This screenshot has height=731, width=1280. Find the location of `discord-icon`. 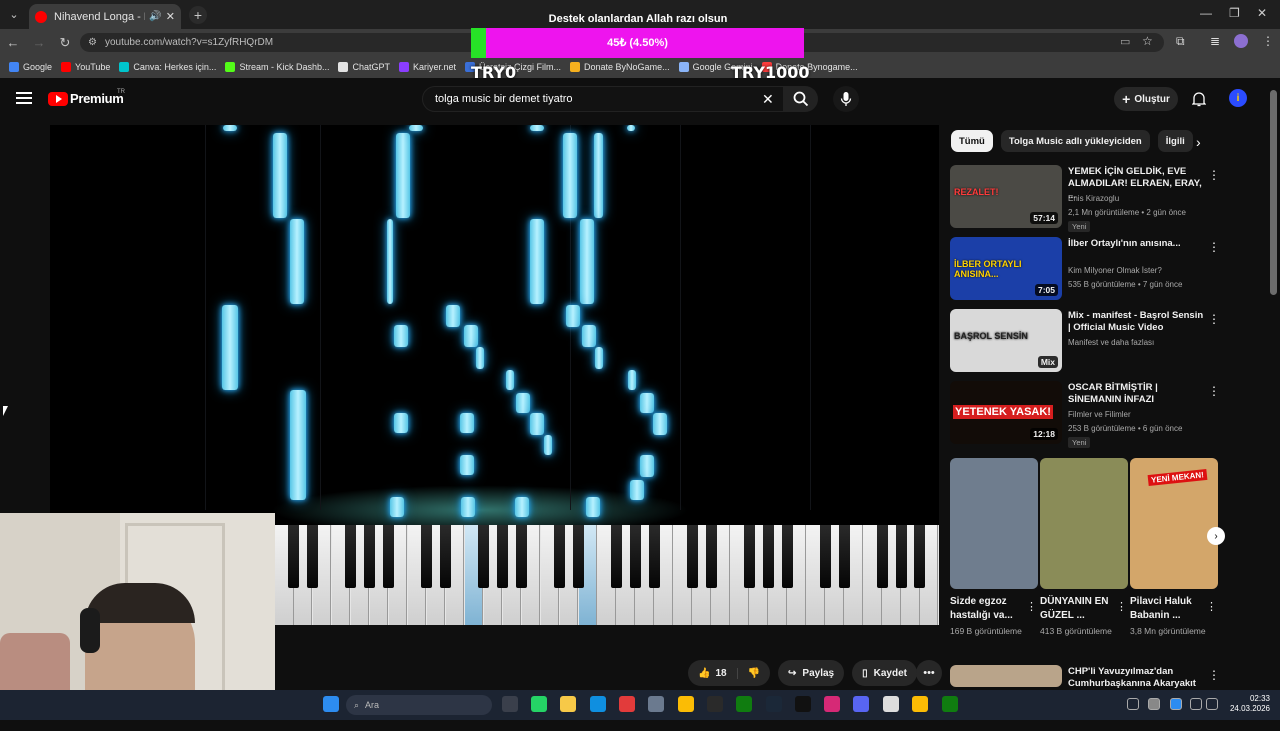

discord-icon is located at coordinates (861, 704).